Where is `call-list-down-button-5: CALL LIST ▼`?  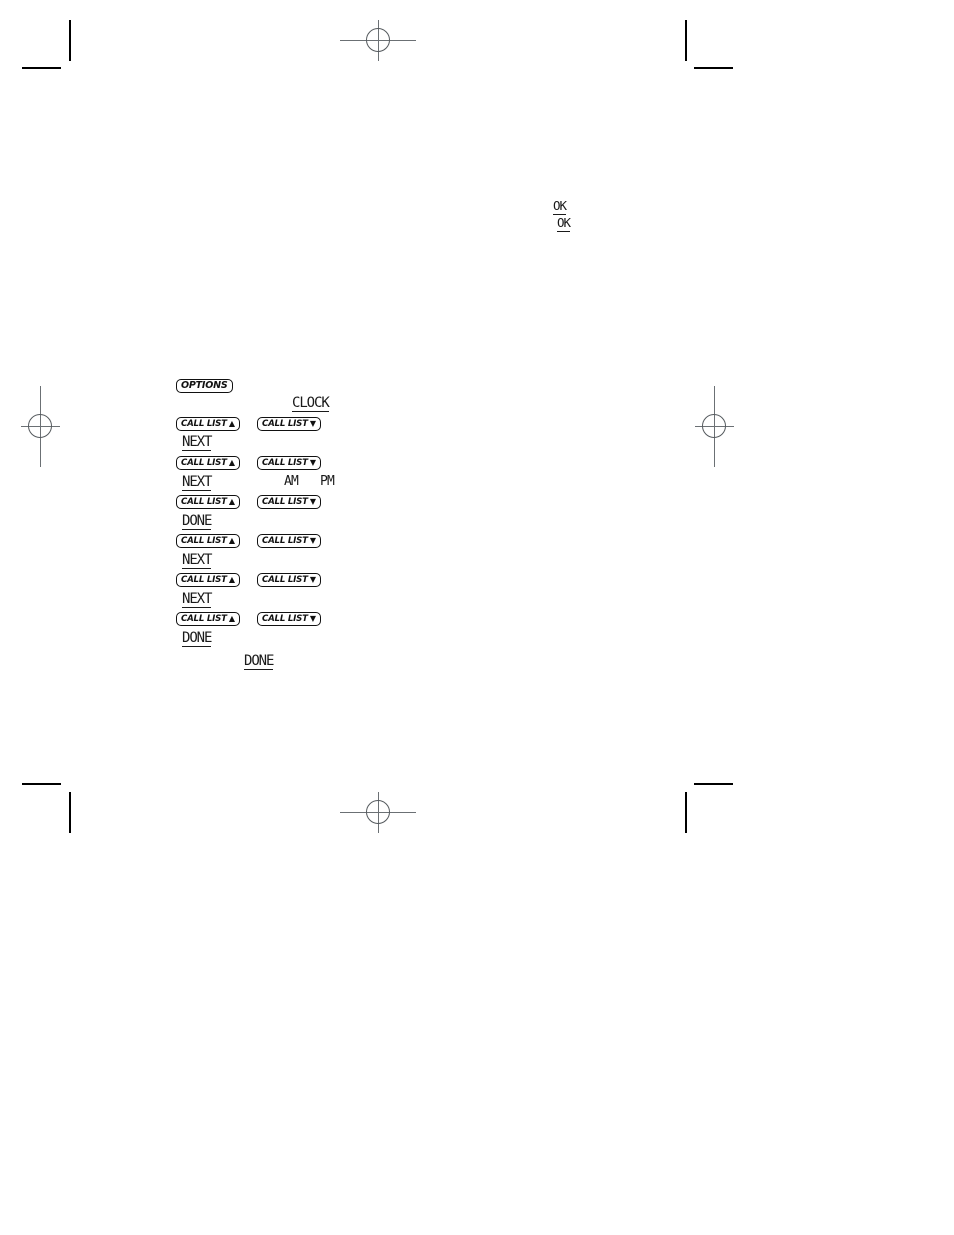
call-list-down-button-5: CALL LIST ▼ is located at coordinates (289, 580).